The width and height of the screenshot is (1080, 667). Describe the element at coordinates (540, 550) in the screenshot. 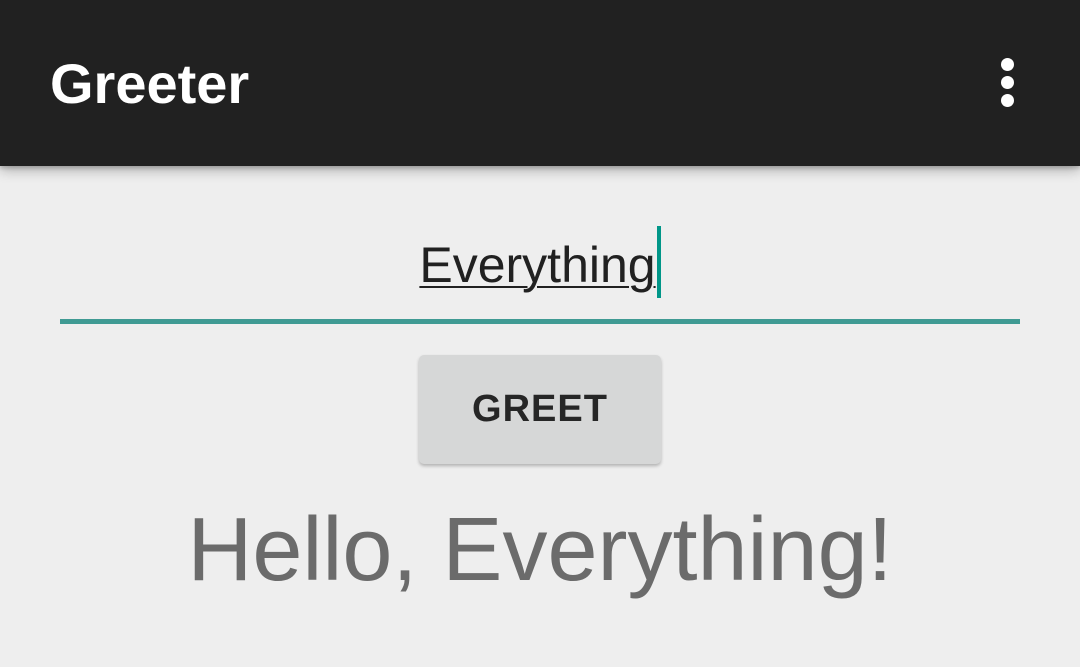

I see `greeting-text: Hello, Everything!` at that location.